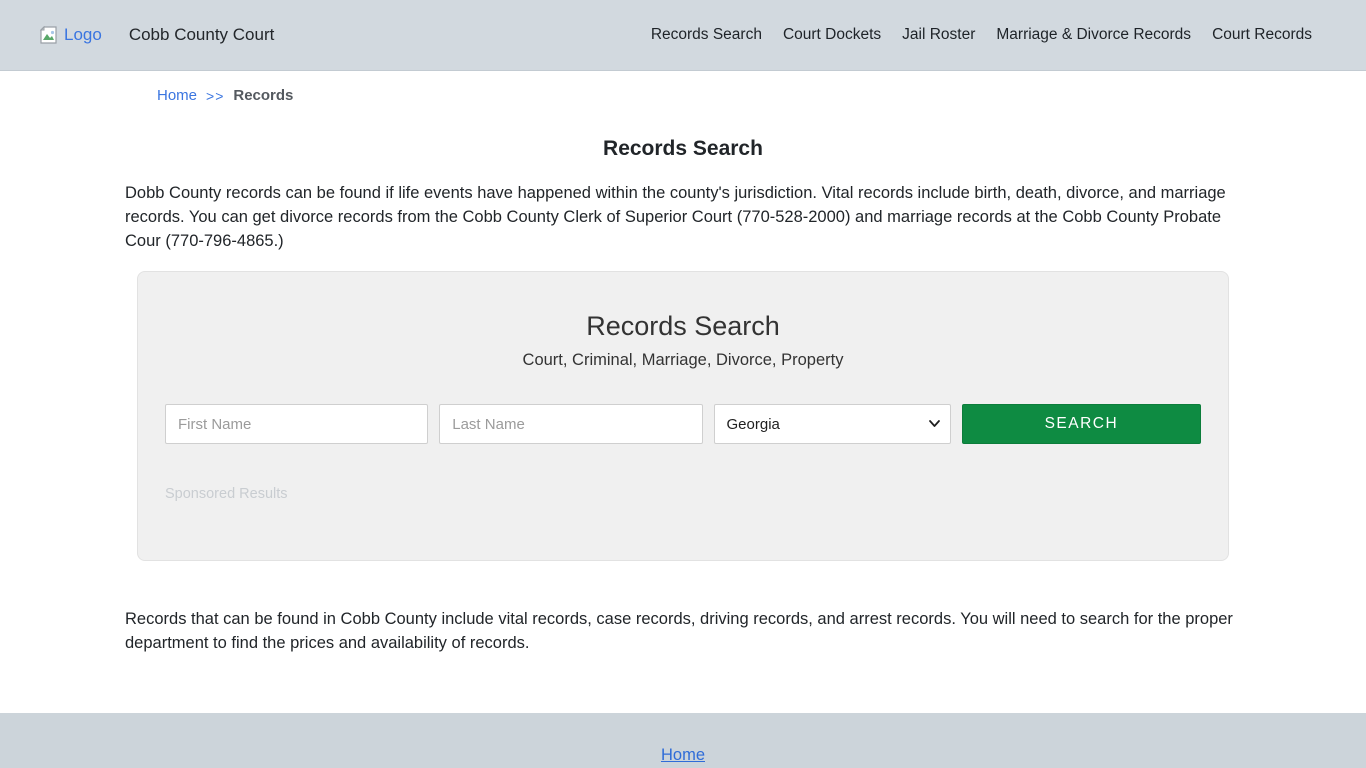 The image size is (1366, 768). Describe the element at coordinates (761, 95) in the screenshot. I see `breadcrumb: Home >> Records` at that location.